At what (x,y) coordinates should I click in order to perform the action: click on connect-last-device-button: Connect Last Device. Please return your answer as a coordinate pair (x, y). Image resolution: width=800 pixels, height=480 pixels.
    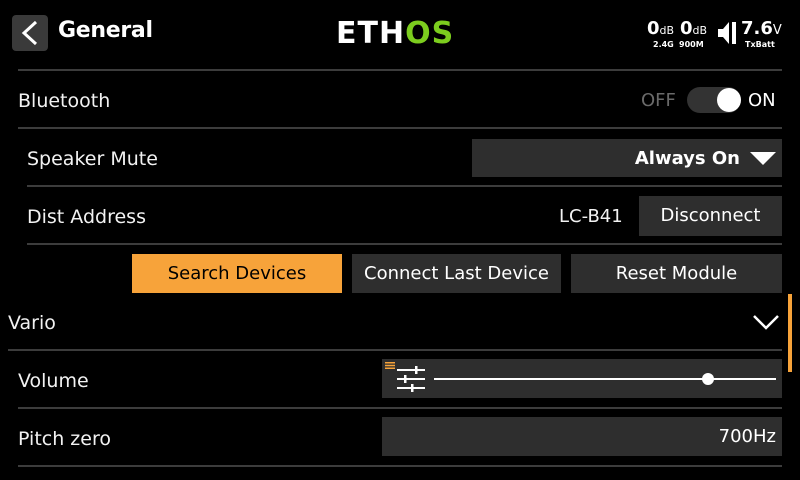
    Looking at the image, I should click on (456, 273).